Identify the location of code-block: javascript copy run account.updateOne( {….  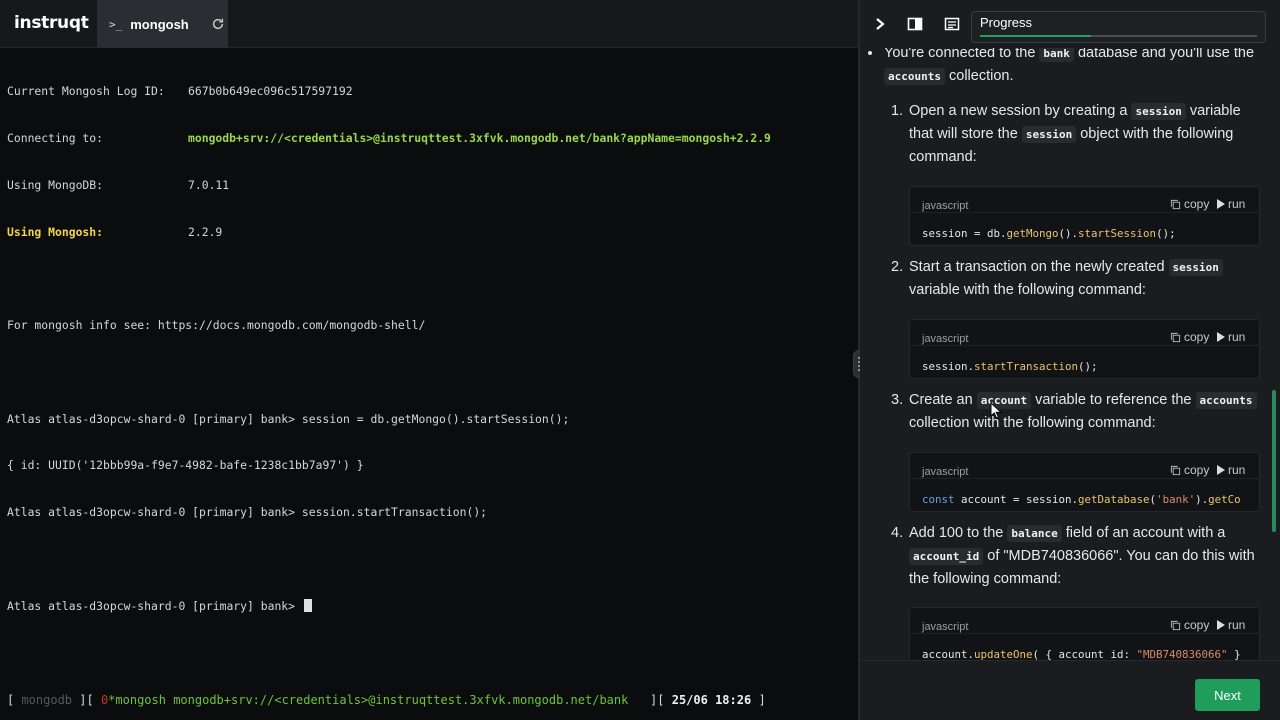
(1084, 633).